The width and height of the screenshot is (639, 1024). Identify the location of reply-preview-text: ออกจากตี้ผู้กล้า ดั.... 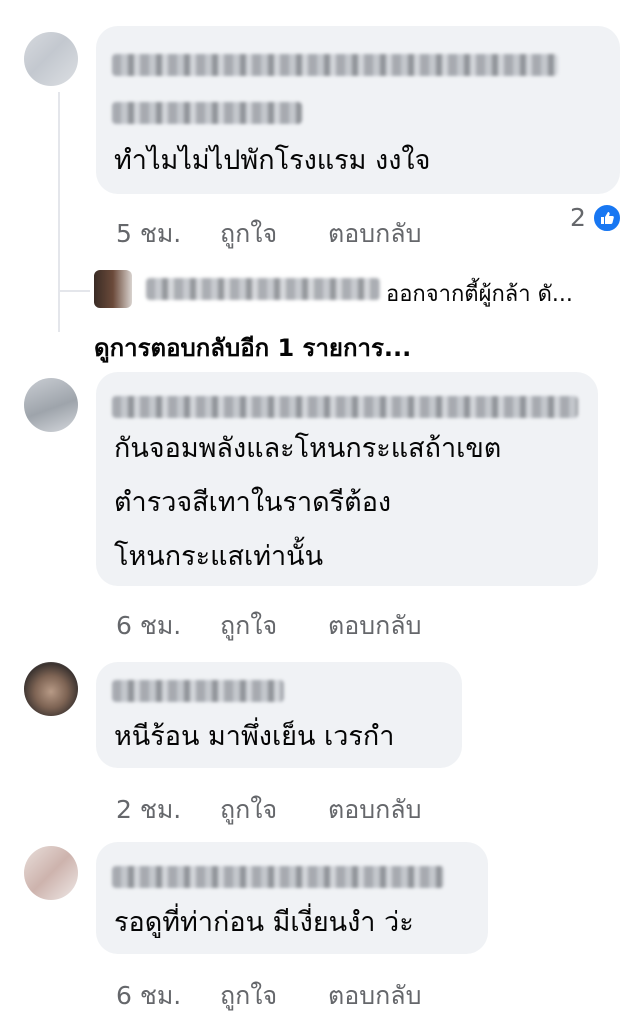
(479, 293).